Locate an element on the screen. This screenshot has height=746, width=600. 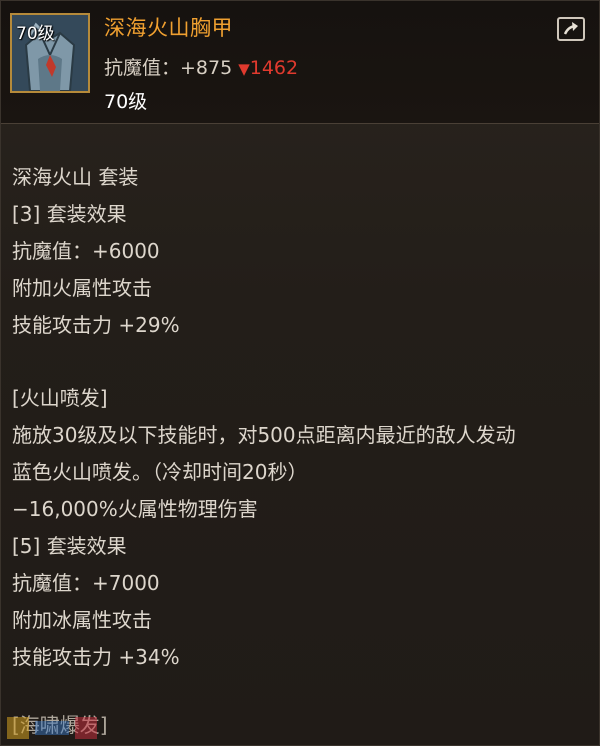
anti-magic-stat: 抗魔值：+875 ▼1462 is located at coordinates (201, 66).